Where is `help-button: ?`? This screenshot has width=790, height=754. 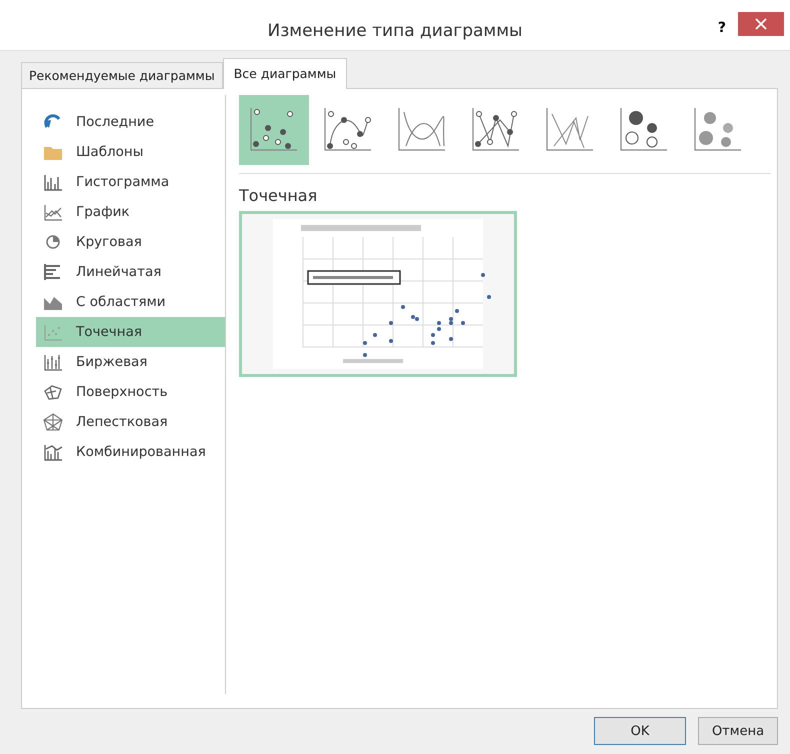 help-button: ? is located at coordinates (722, 28).